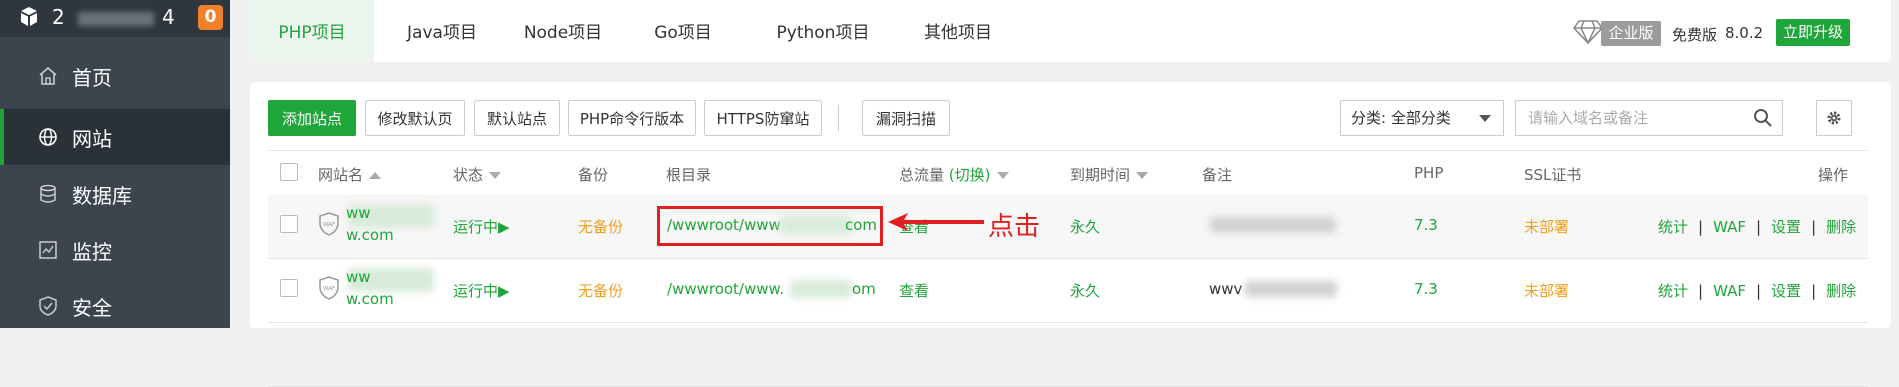 Image resolution: width=1899 pixels, height=387 pixels. What do you see at coordinates (1068, 173) in the screenshot?
I see `table-header` at bounding box center [1068, 173].